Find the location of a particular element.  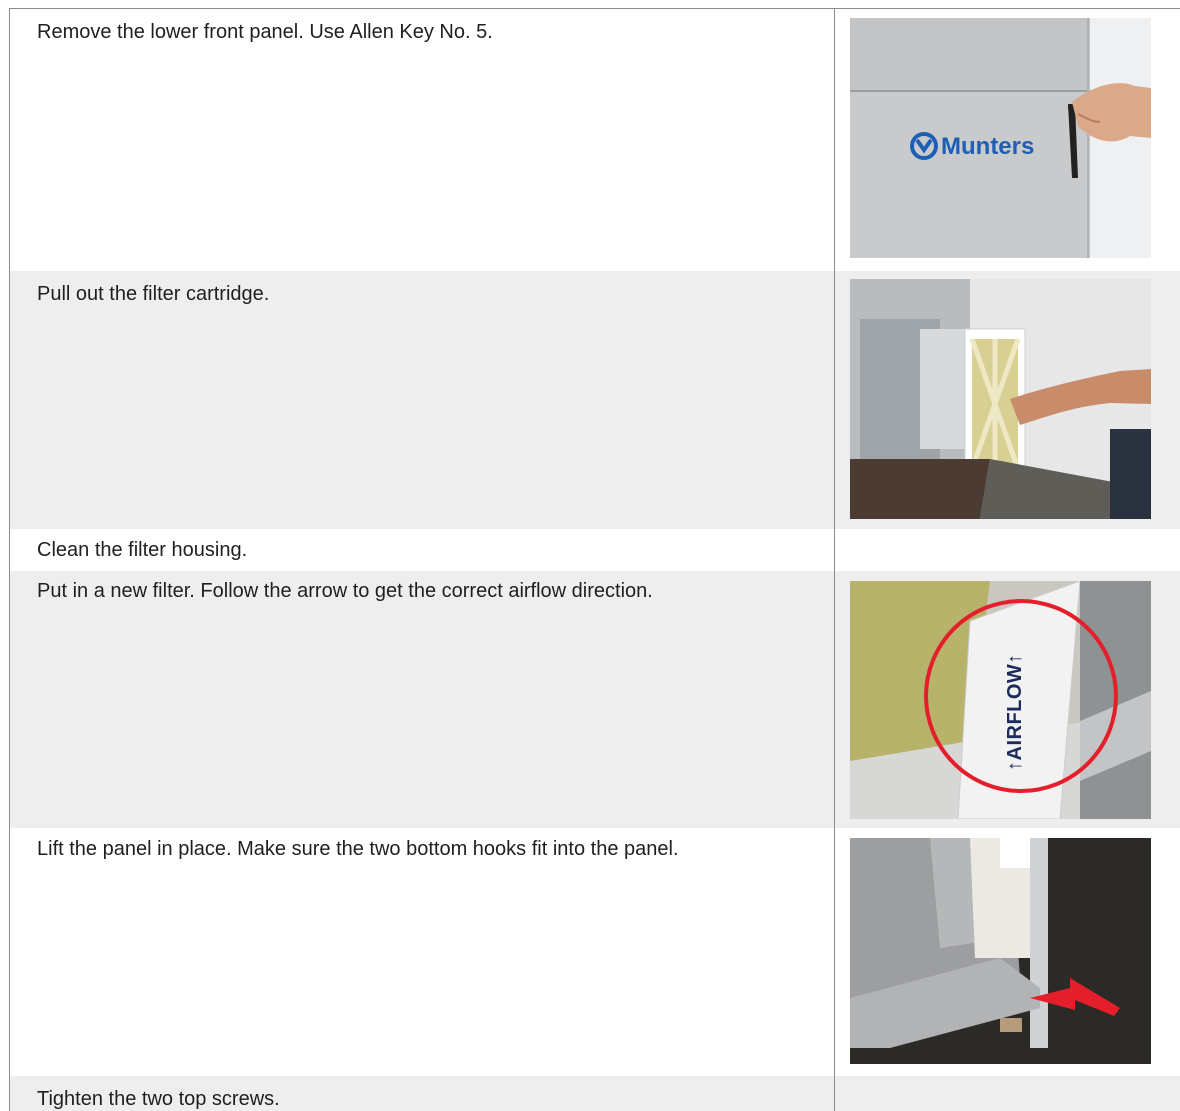

munters-logo-text: Munters is located at coordinates (987, 146).